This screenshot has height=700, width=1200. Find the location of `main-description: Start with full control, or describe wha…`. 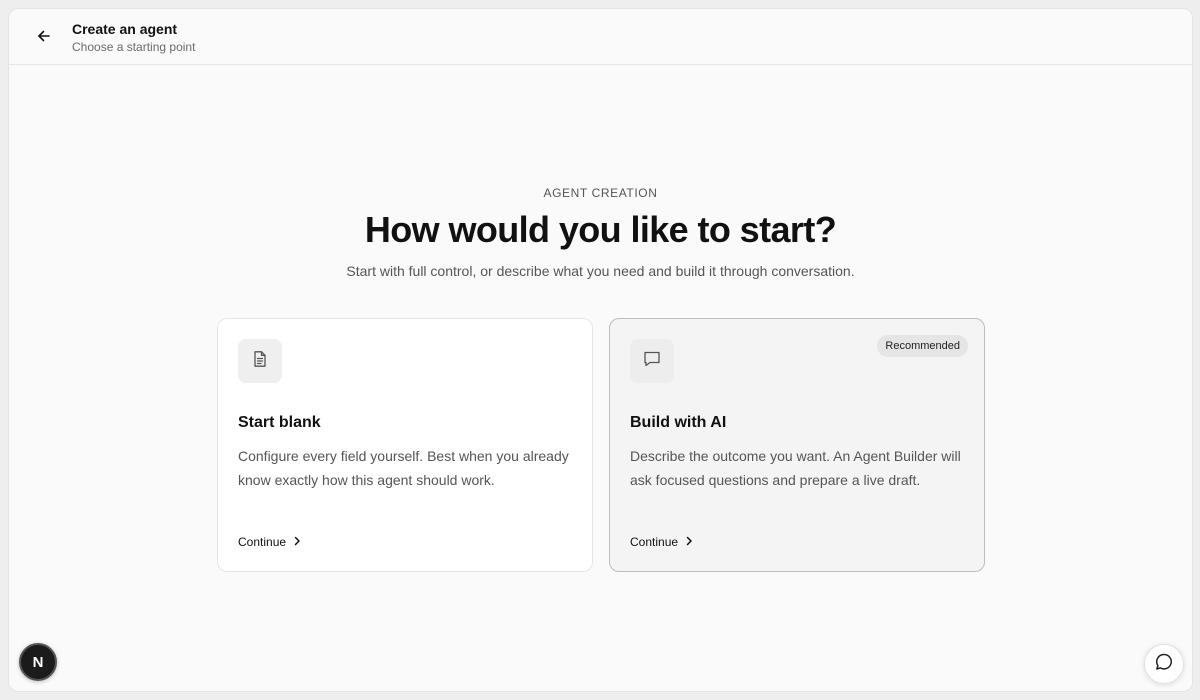

main-description: Start with full control, or describe wha… is located at coordinates (600, 271).